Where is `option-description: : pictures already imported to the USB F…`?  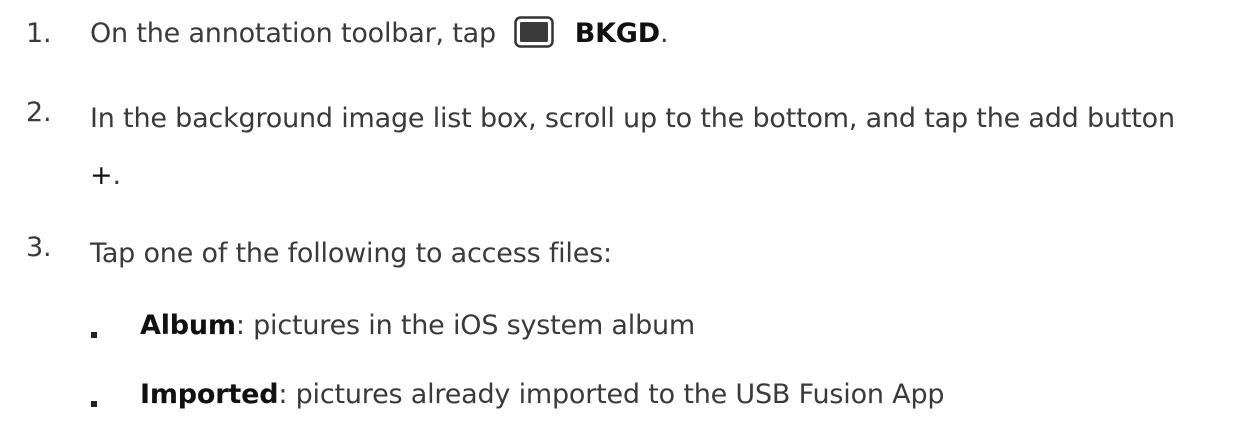 option-description: : pictures already imported to the USB F… is located at coordinates (611, 394).